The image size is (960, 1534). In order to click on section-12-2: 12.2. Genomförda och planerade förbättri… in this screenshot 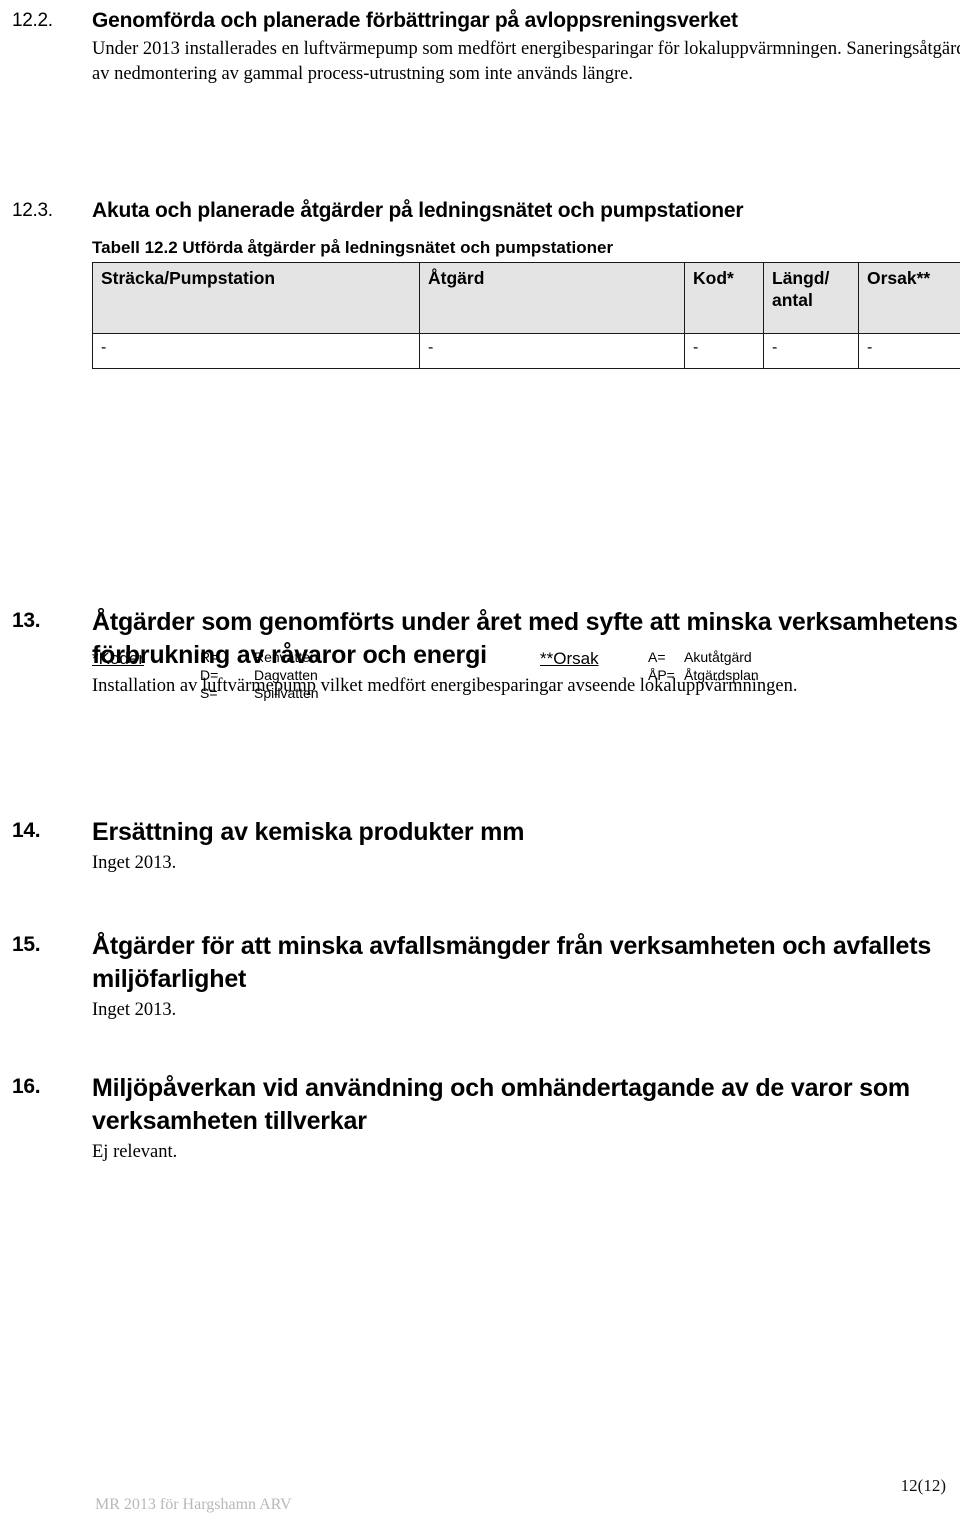, I will do `click(480, 46)`.